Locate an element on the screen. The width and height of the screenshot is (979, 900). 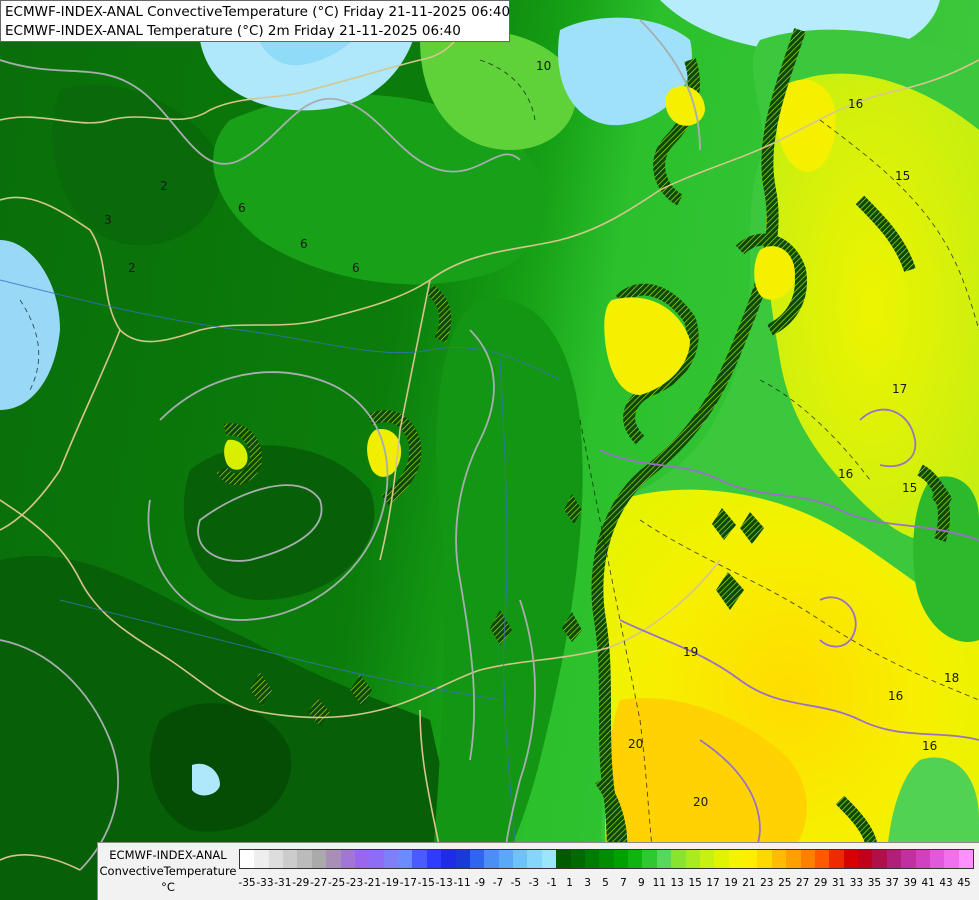
legend-tick: -25 is located at coordinates (337, 883).